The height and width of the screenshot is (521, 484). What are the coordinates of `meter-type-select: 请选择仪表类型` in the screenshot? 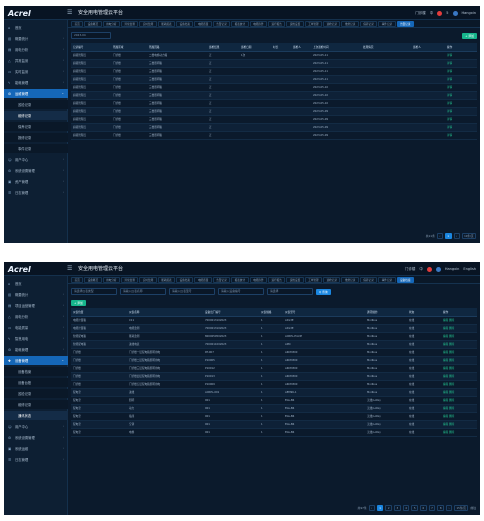 It's located at (94, 291).